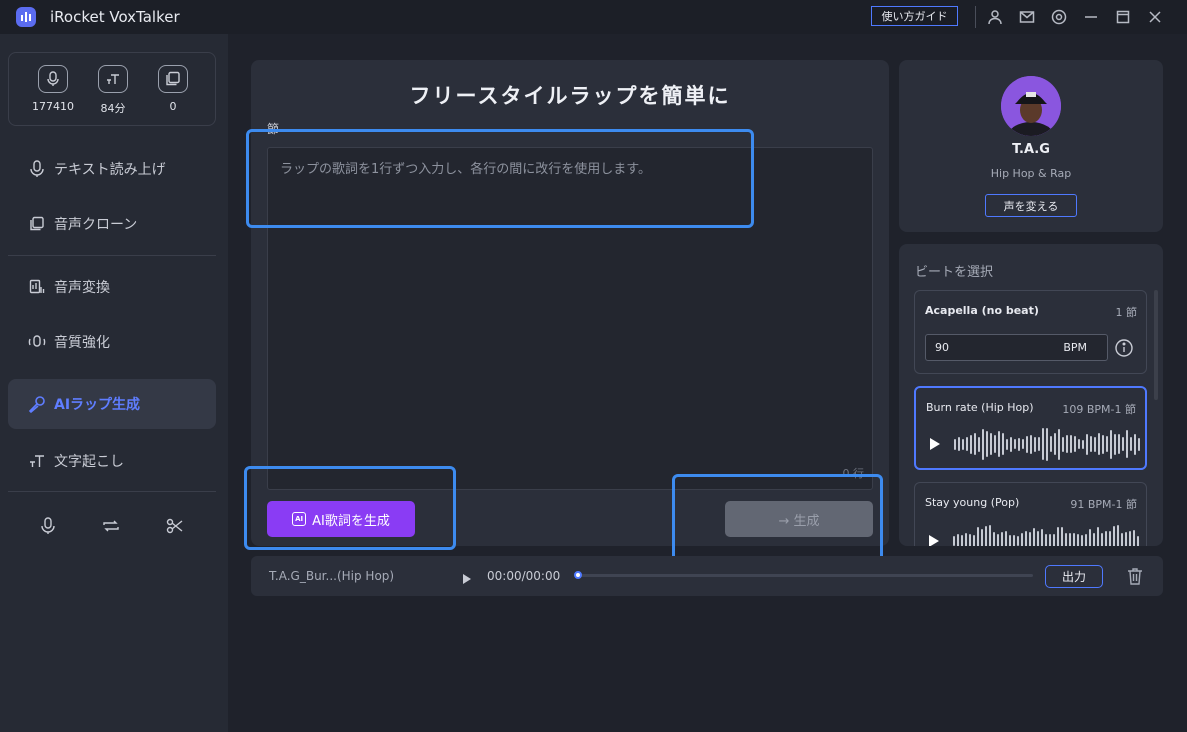  I want to click on player-bar: T.A.G_Bur...(Hip Hop) 00:00/00:00 出力, so click(707, 576).